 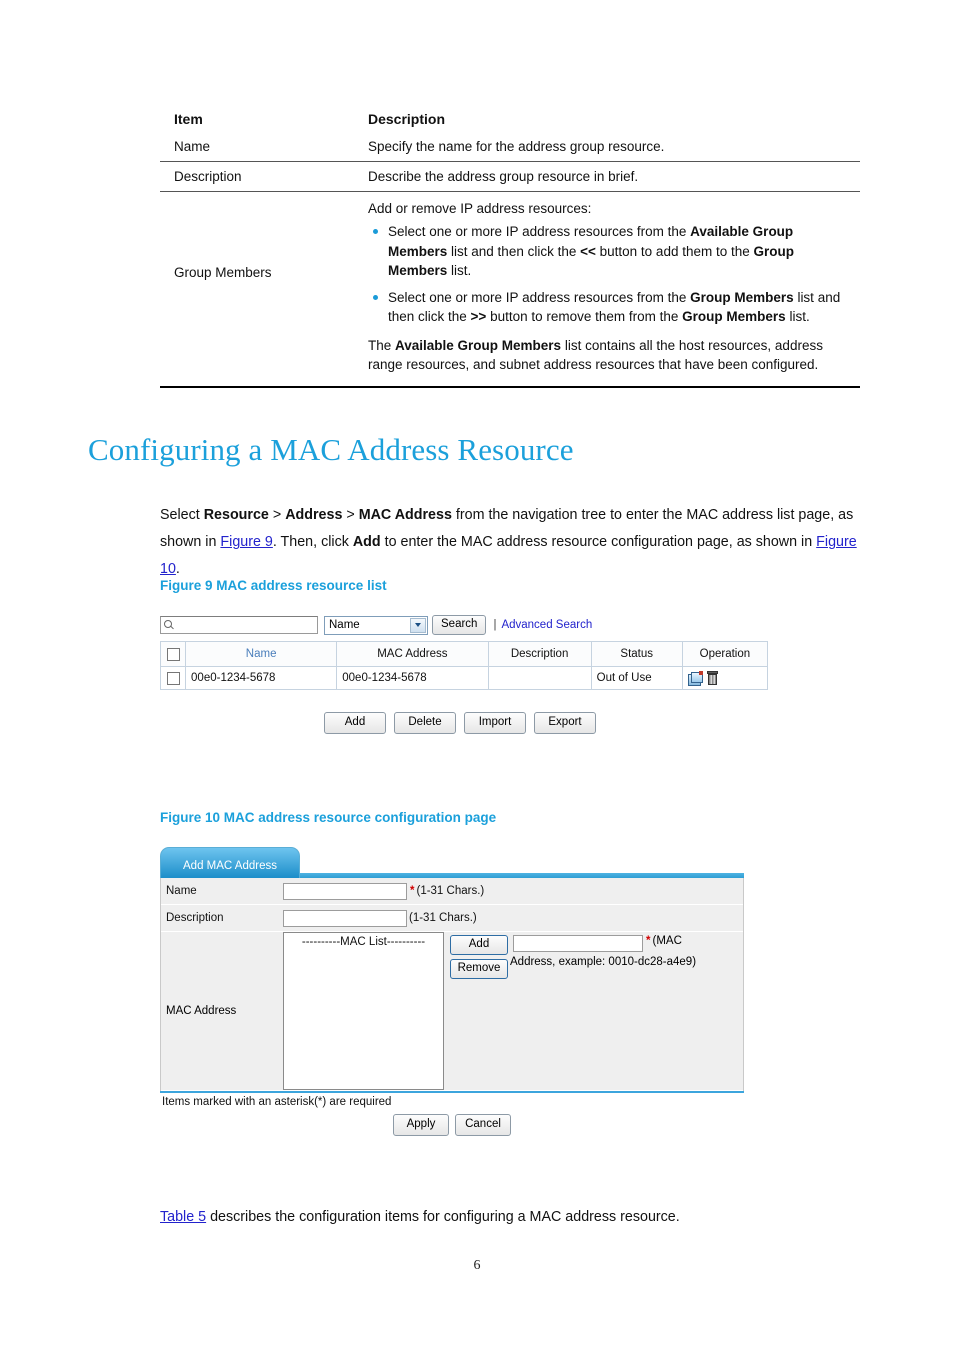 I want to click on bullet-text-2c: button to remove them from the, so click(x=584, y=317).